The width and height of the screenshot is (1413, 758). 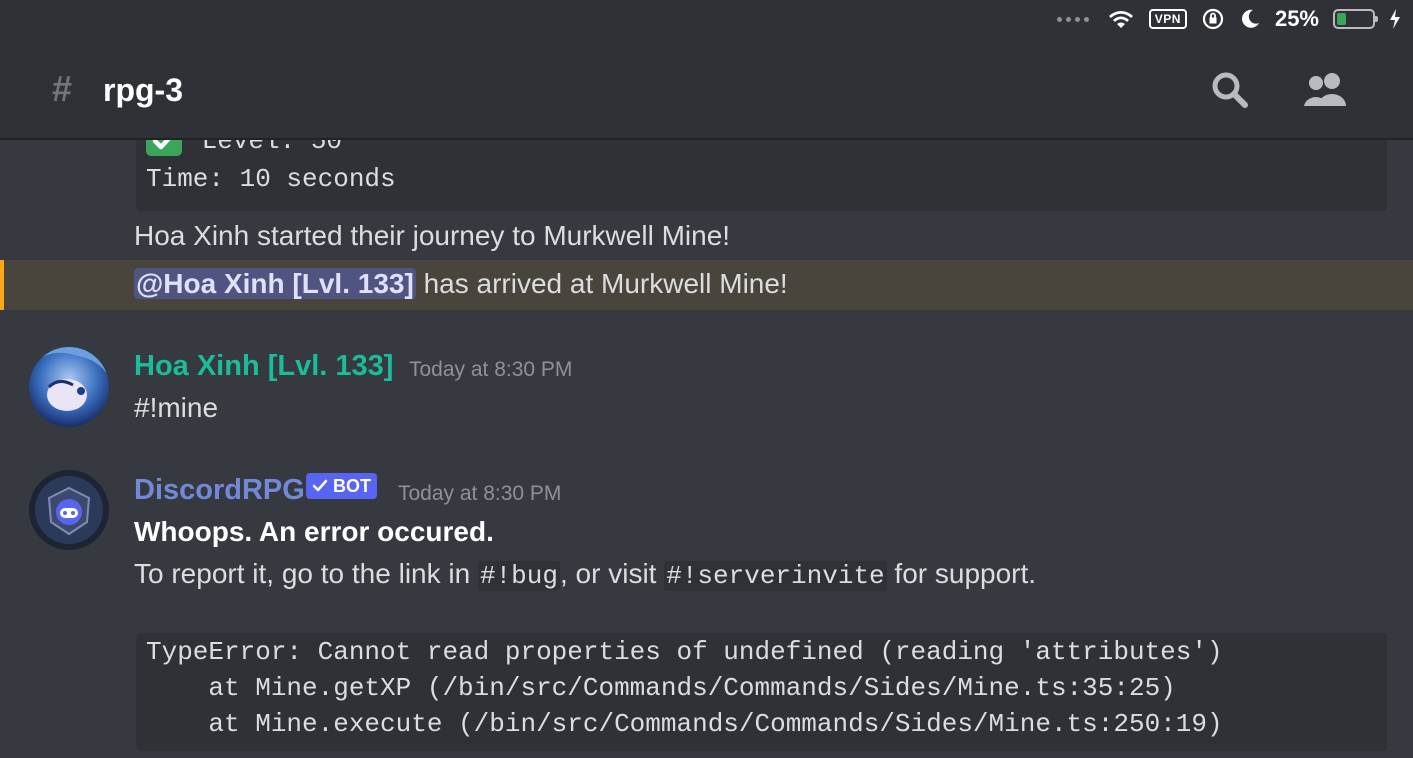 What do you see at coordinates (1120, 19) in the screenshot?
I see `wifi-icon` at bounding box center [1120, 19].